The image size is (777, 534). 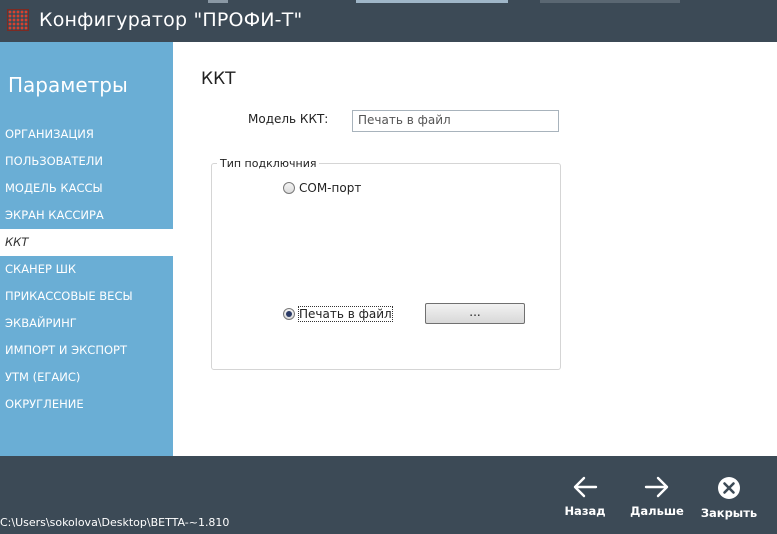 I want to click on model-label: Модель ККТ:, so click(x=288, y=119).